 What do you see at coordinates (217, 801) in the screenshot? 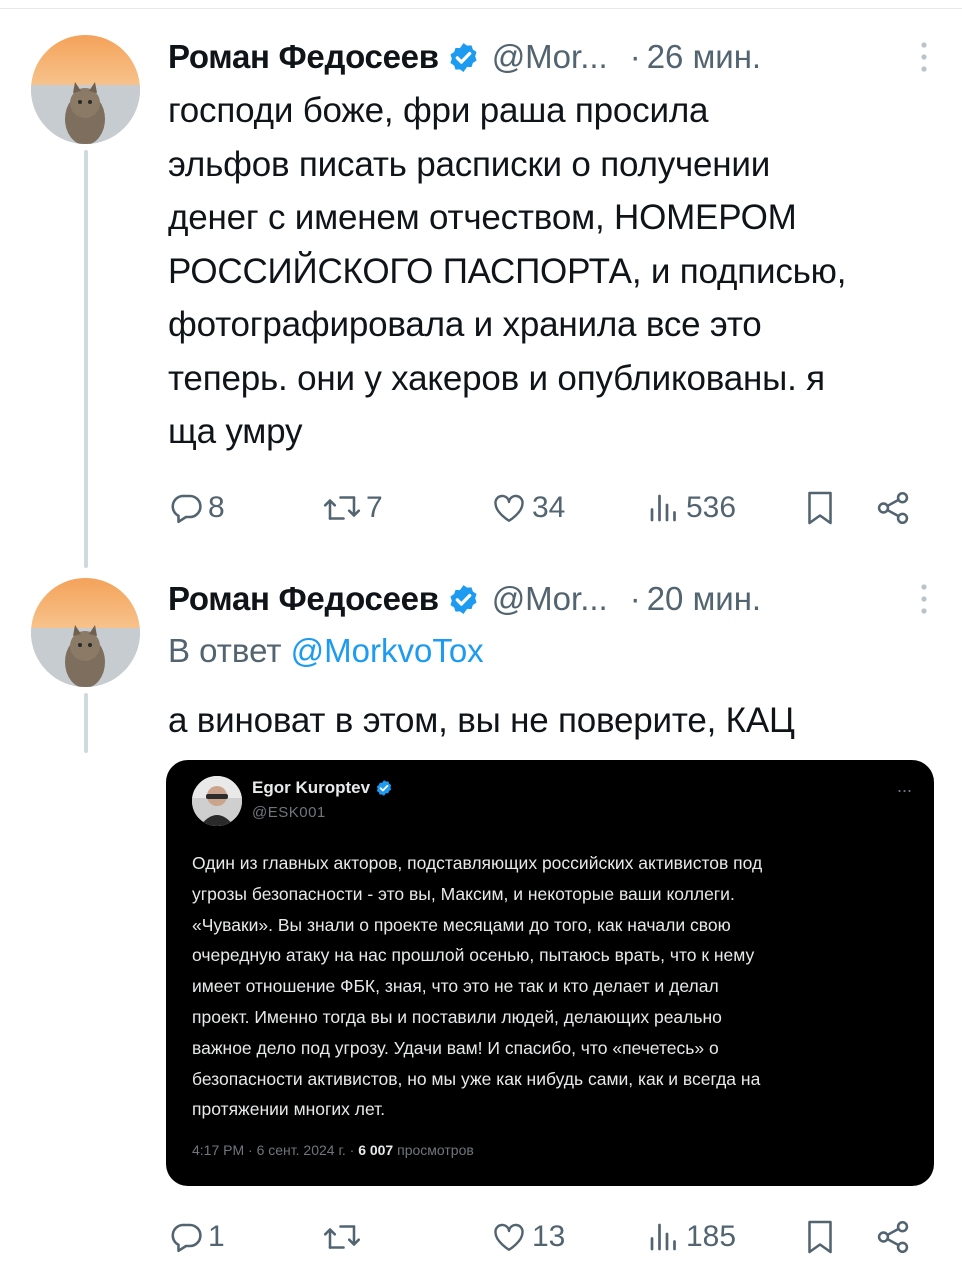
I see `quoted-avatar` at bounding box center [217, 801].